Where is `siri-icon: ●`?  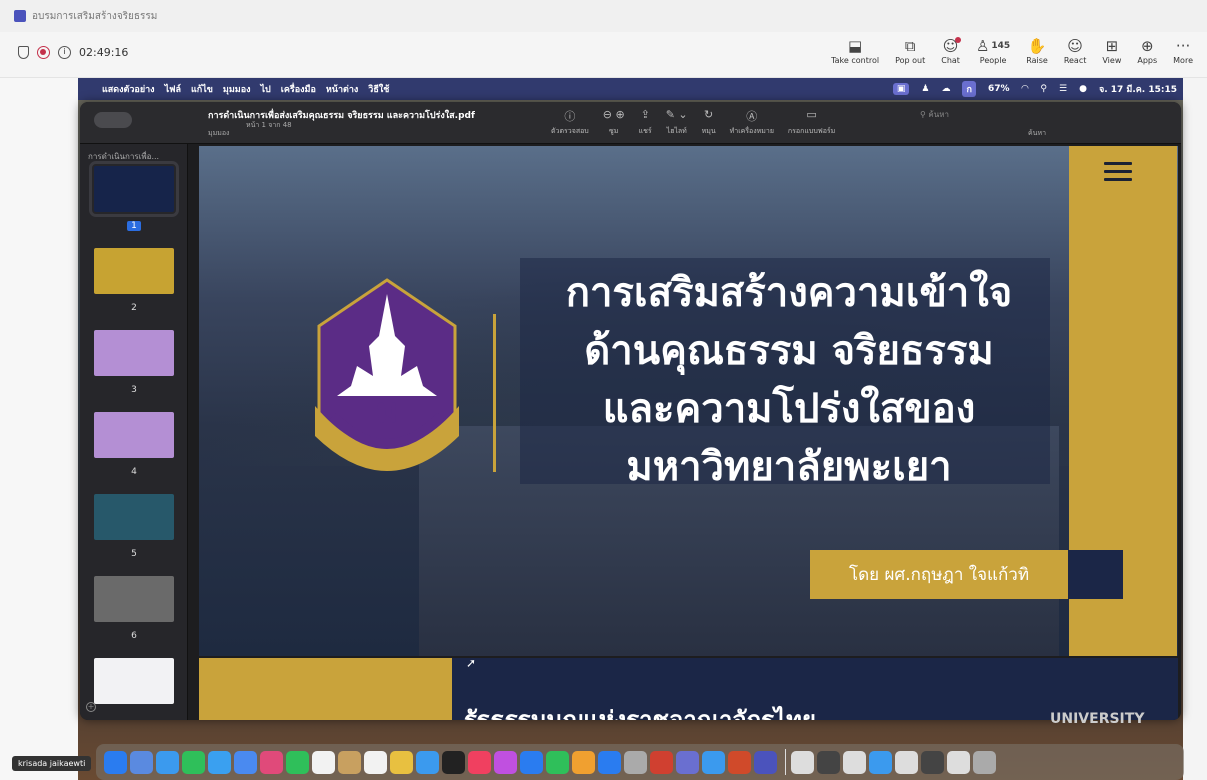
siri-icon: ● is located at coordinates (1083, 89).